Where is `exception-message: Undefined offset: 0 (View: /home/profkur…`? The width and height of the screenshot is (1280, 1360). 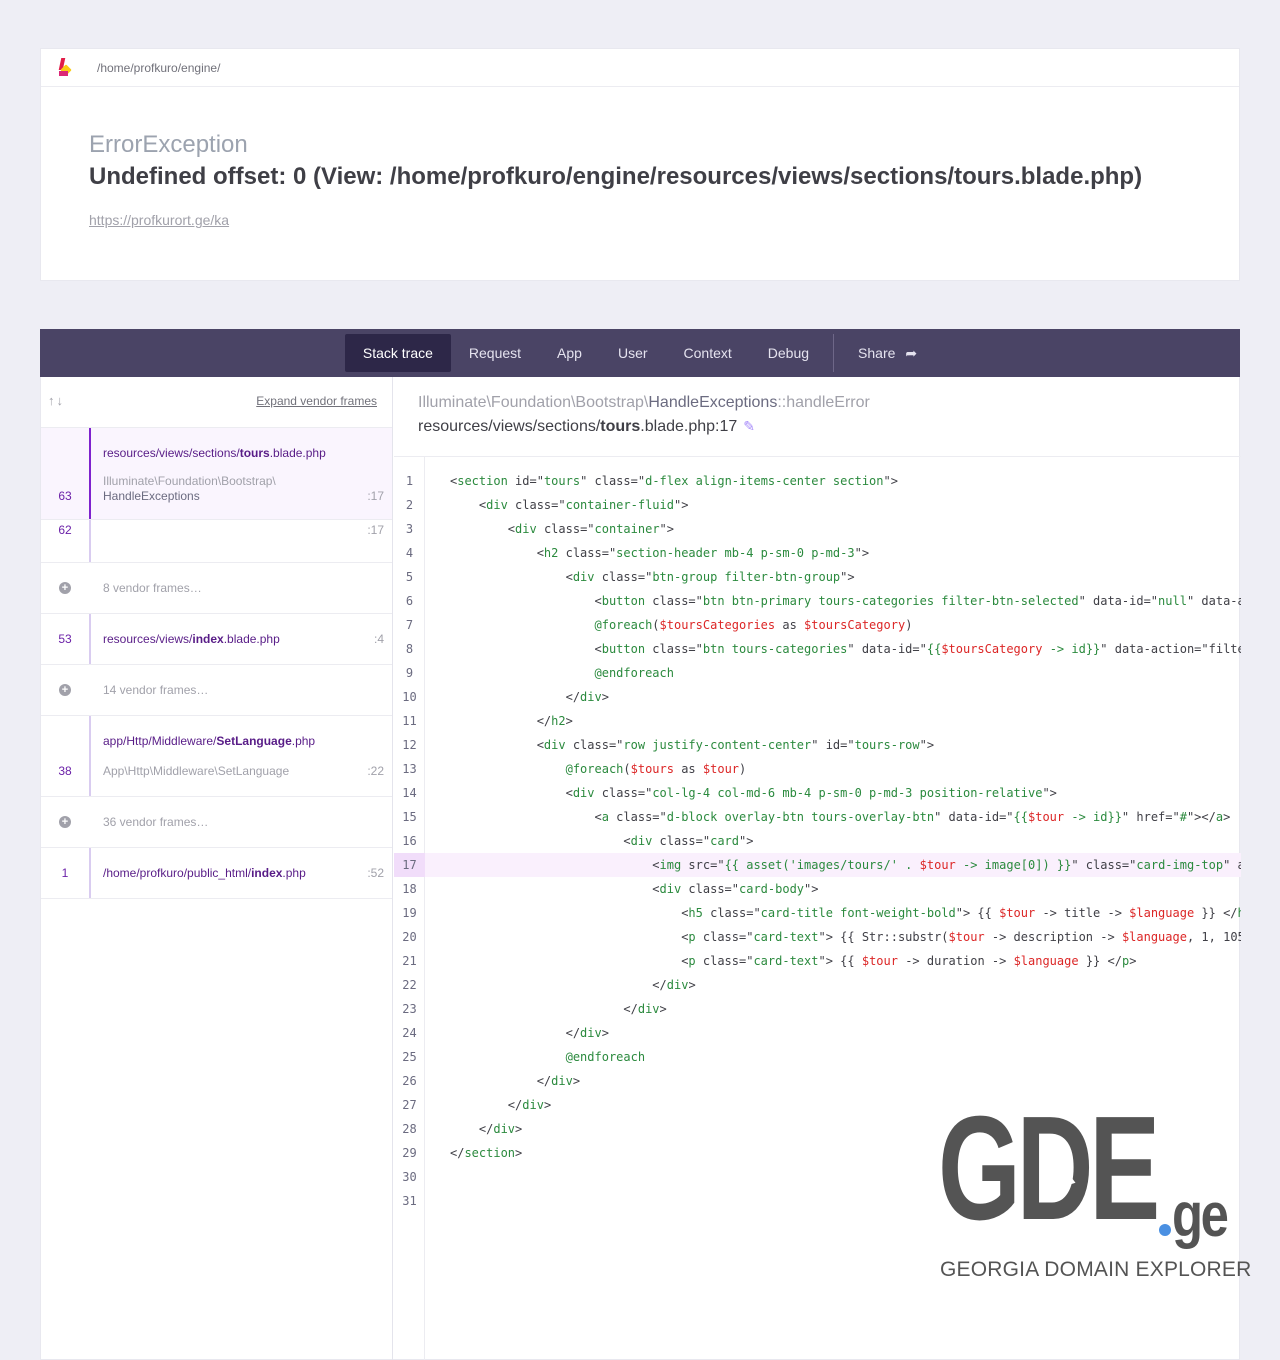 exception-message: Undefined offset: 0 (View: /home/profkur… is located at coordinates (616, 176).